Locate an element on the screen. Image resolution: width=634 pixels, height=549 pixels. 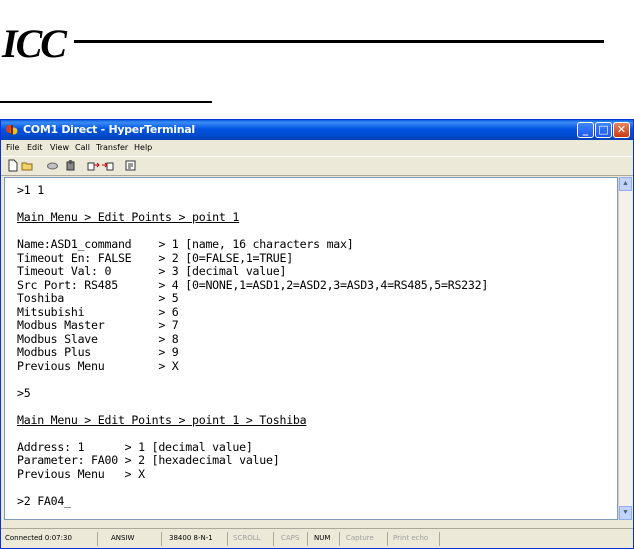
toolbar is located at coordinates (317, 166).